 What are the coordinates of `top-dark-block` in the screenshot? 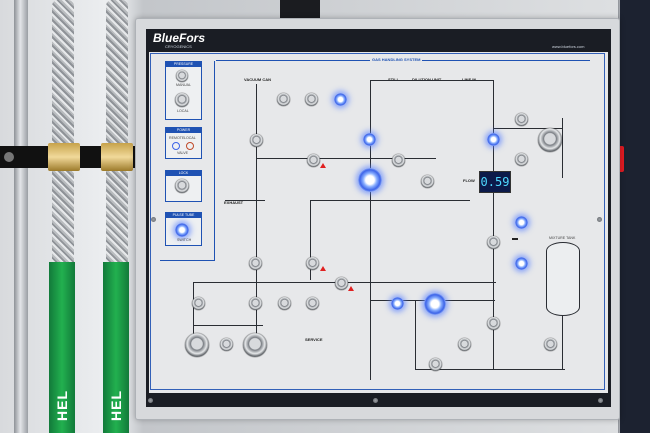 It's located at (300, 10).